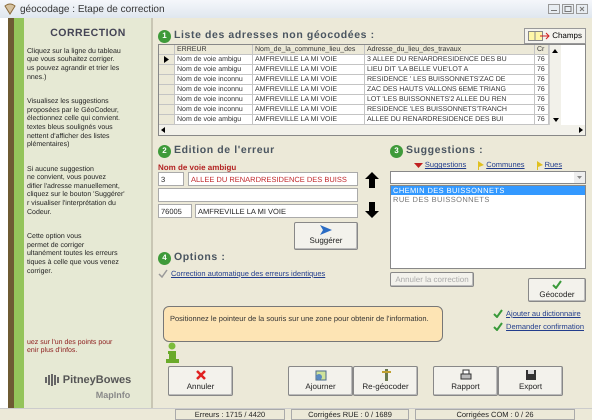  What do you see at coordinates (557, 290) in the screenshot?
I see `geocode-button: Géocoder` at bounding box center [557, 290].